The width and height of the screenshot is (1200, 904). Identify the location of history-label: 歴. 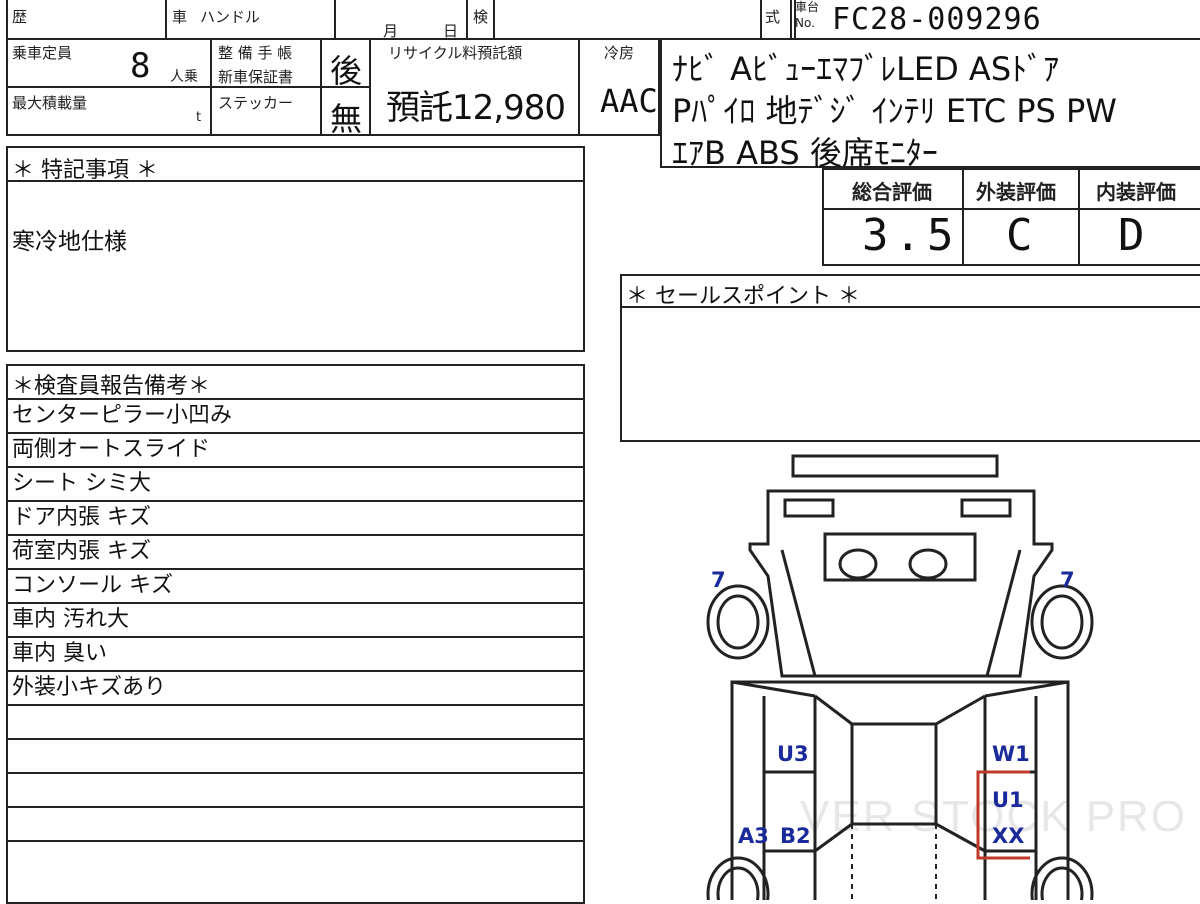
(20, 17).